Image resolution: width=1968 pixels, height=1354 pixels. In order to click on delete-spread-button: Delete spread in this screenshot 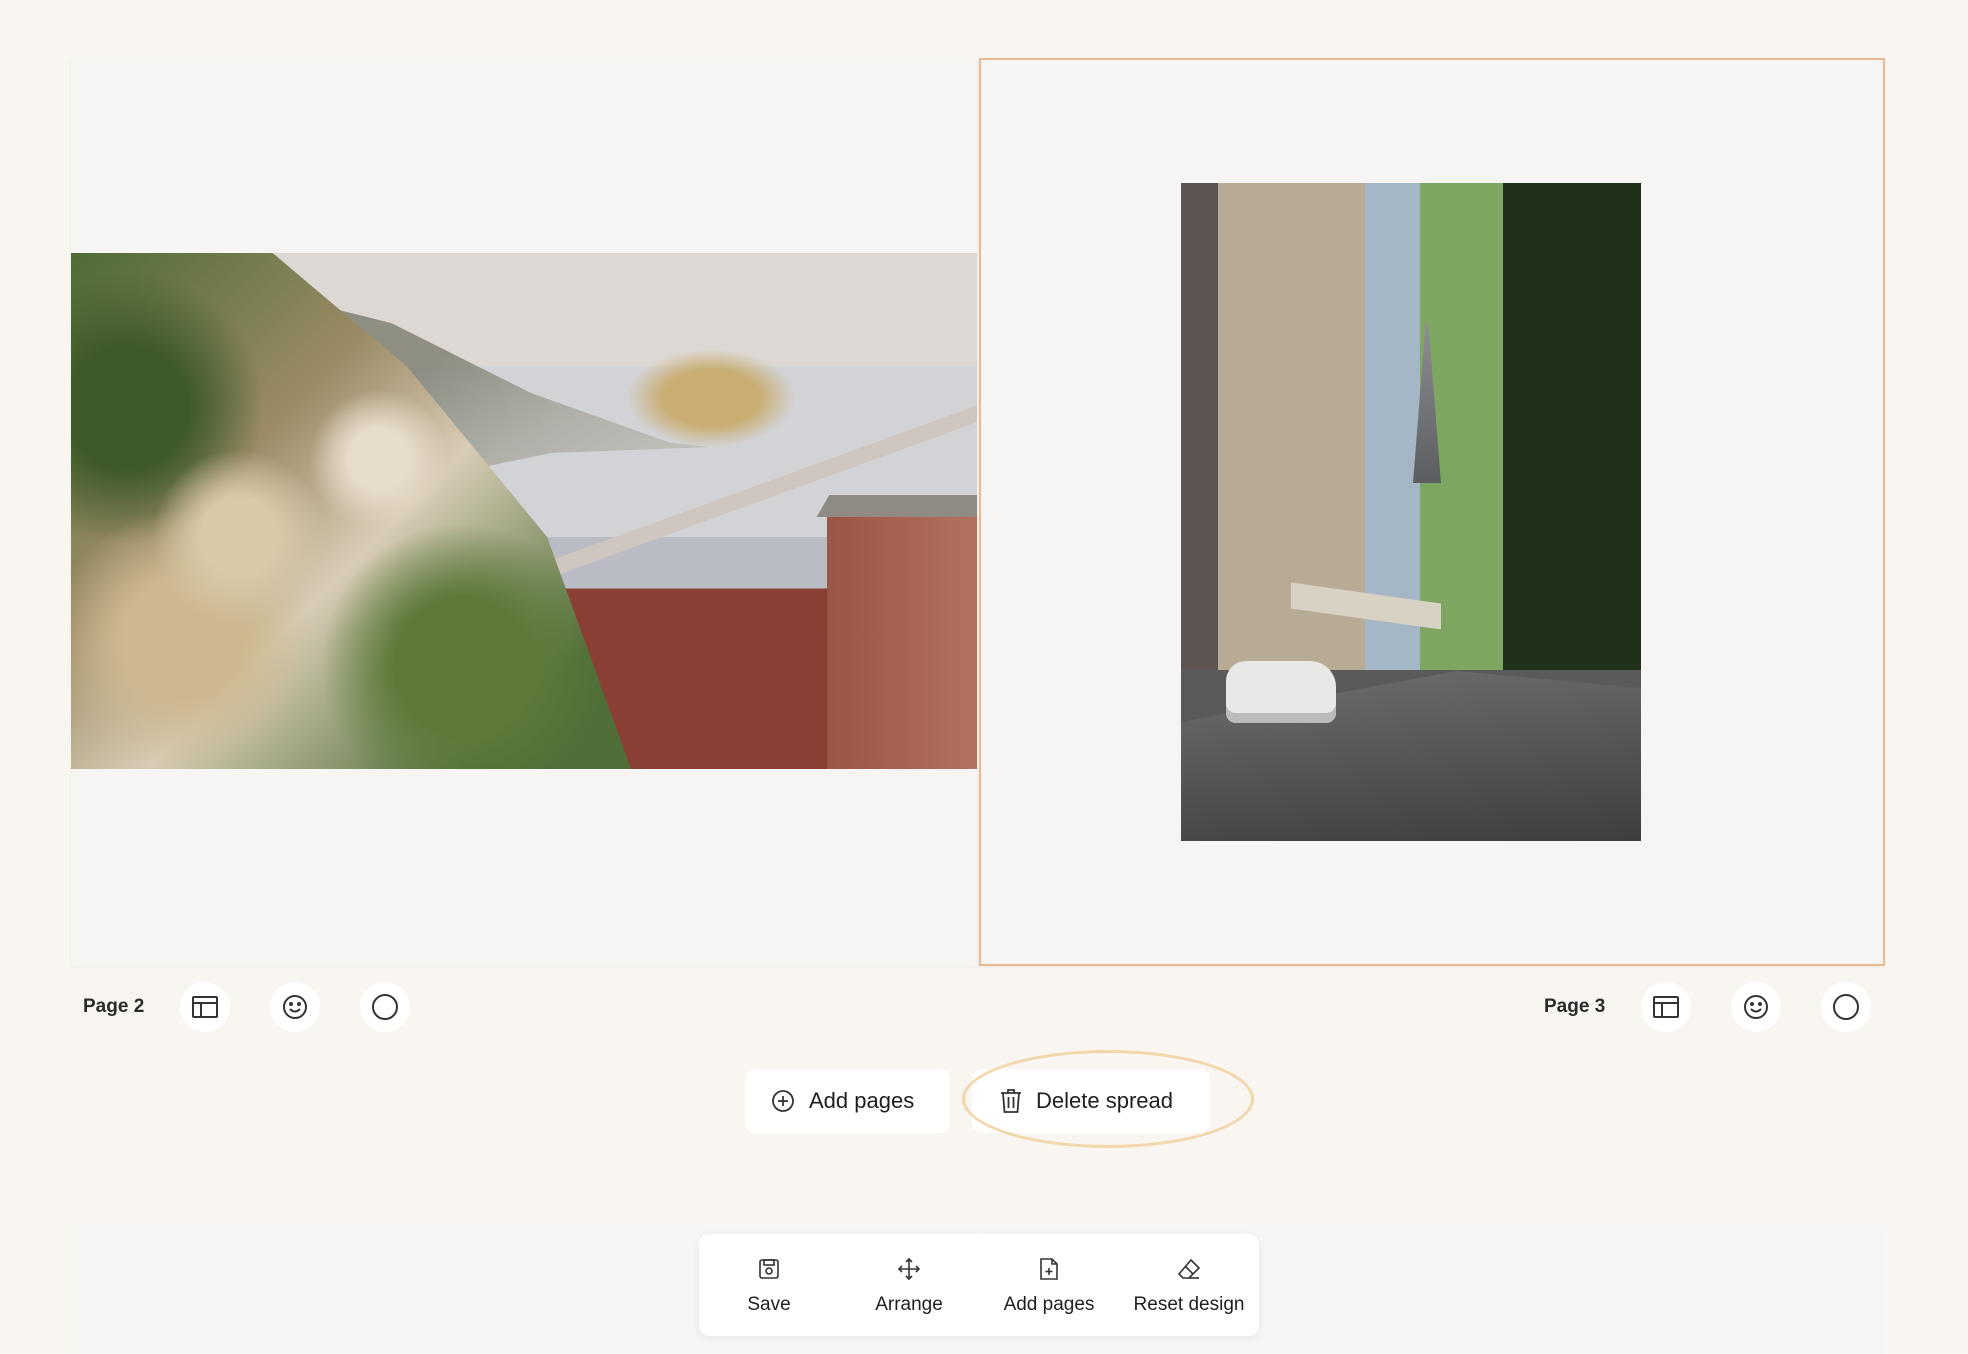, I will do `click(1091, 1101)`.